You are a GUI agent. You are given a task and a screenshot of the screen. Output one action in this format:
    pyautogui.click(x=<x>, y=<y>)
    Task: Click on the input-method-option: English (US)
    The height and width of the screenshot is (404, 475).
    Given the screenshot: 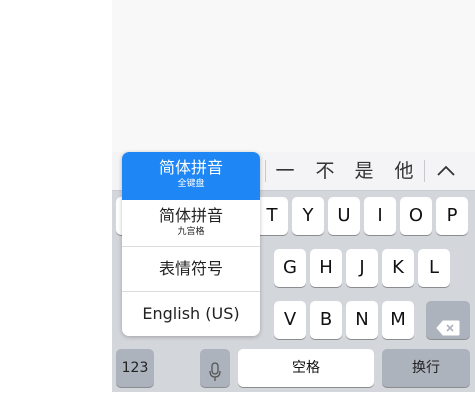 What is the action you would take?
    pyautogui.click(x=191, y=314)
    